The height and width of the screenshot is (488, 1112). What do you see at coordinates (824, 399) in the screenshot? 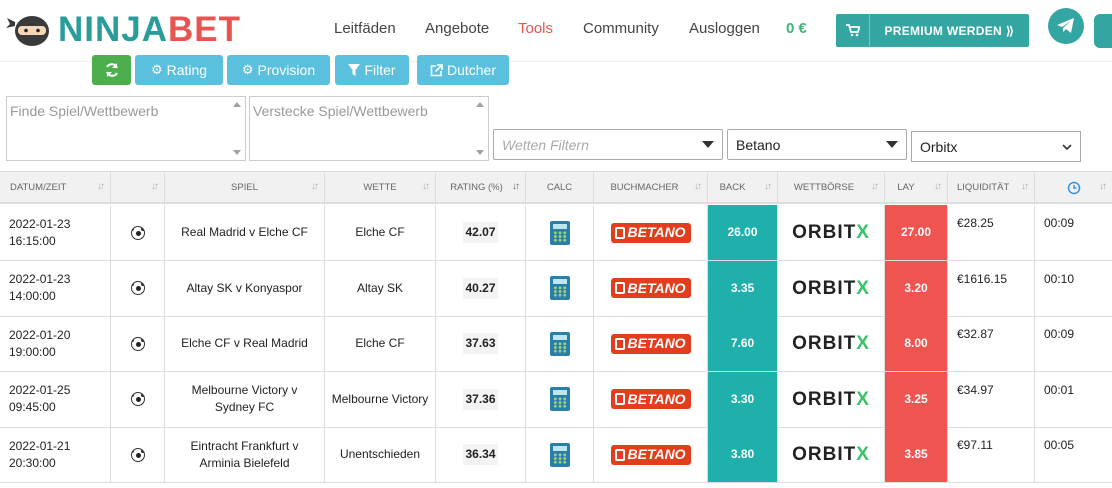
I see `orbitx-logo-main: ORBIT` at bounding box center [824, 399].